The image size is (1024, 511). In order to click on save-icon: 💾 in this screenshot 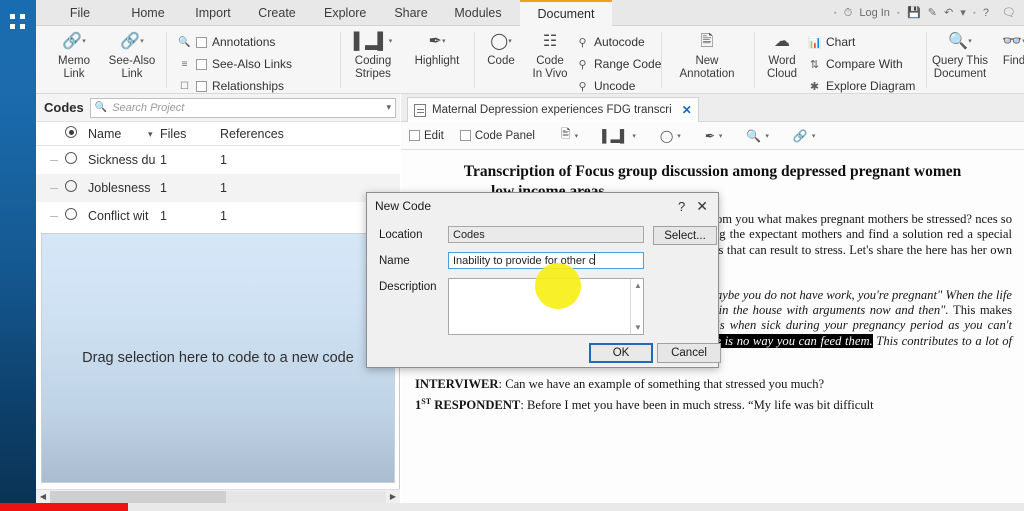, I will do `click(914, 13)`.